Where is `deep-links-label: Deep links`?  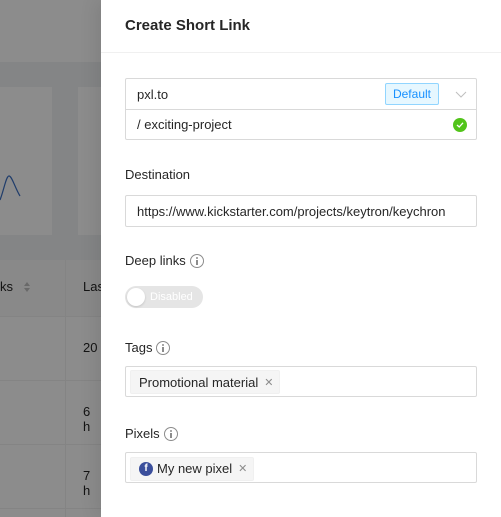 deep-links-label: Deep links is located at coordinates (164, 260).